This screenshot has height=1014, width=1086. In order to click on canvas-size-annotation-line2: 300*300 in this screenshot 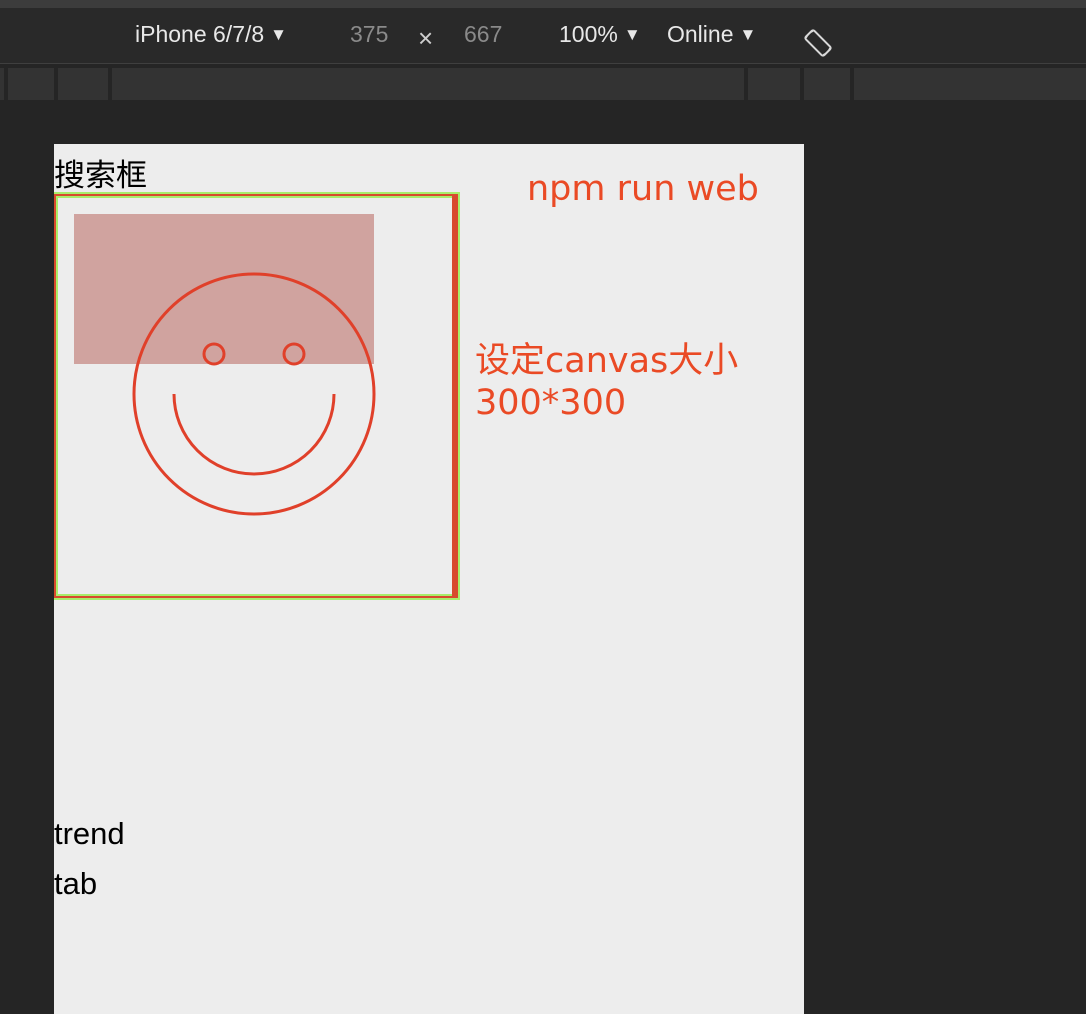, I will do `click(551, 403)`.